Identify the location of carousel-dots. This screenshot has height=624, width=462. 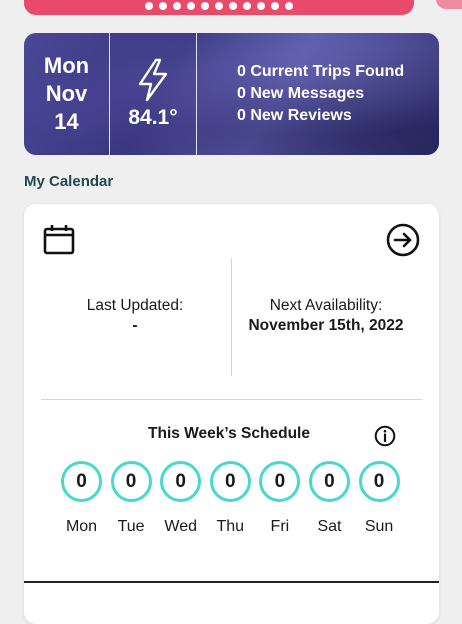
(219, 5).